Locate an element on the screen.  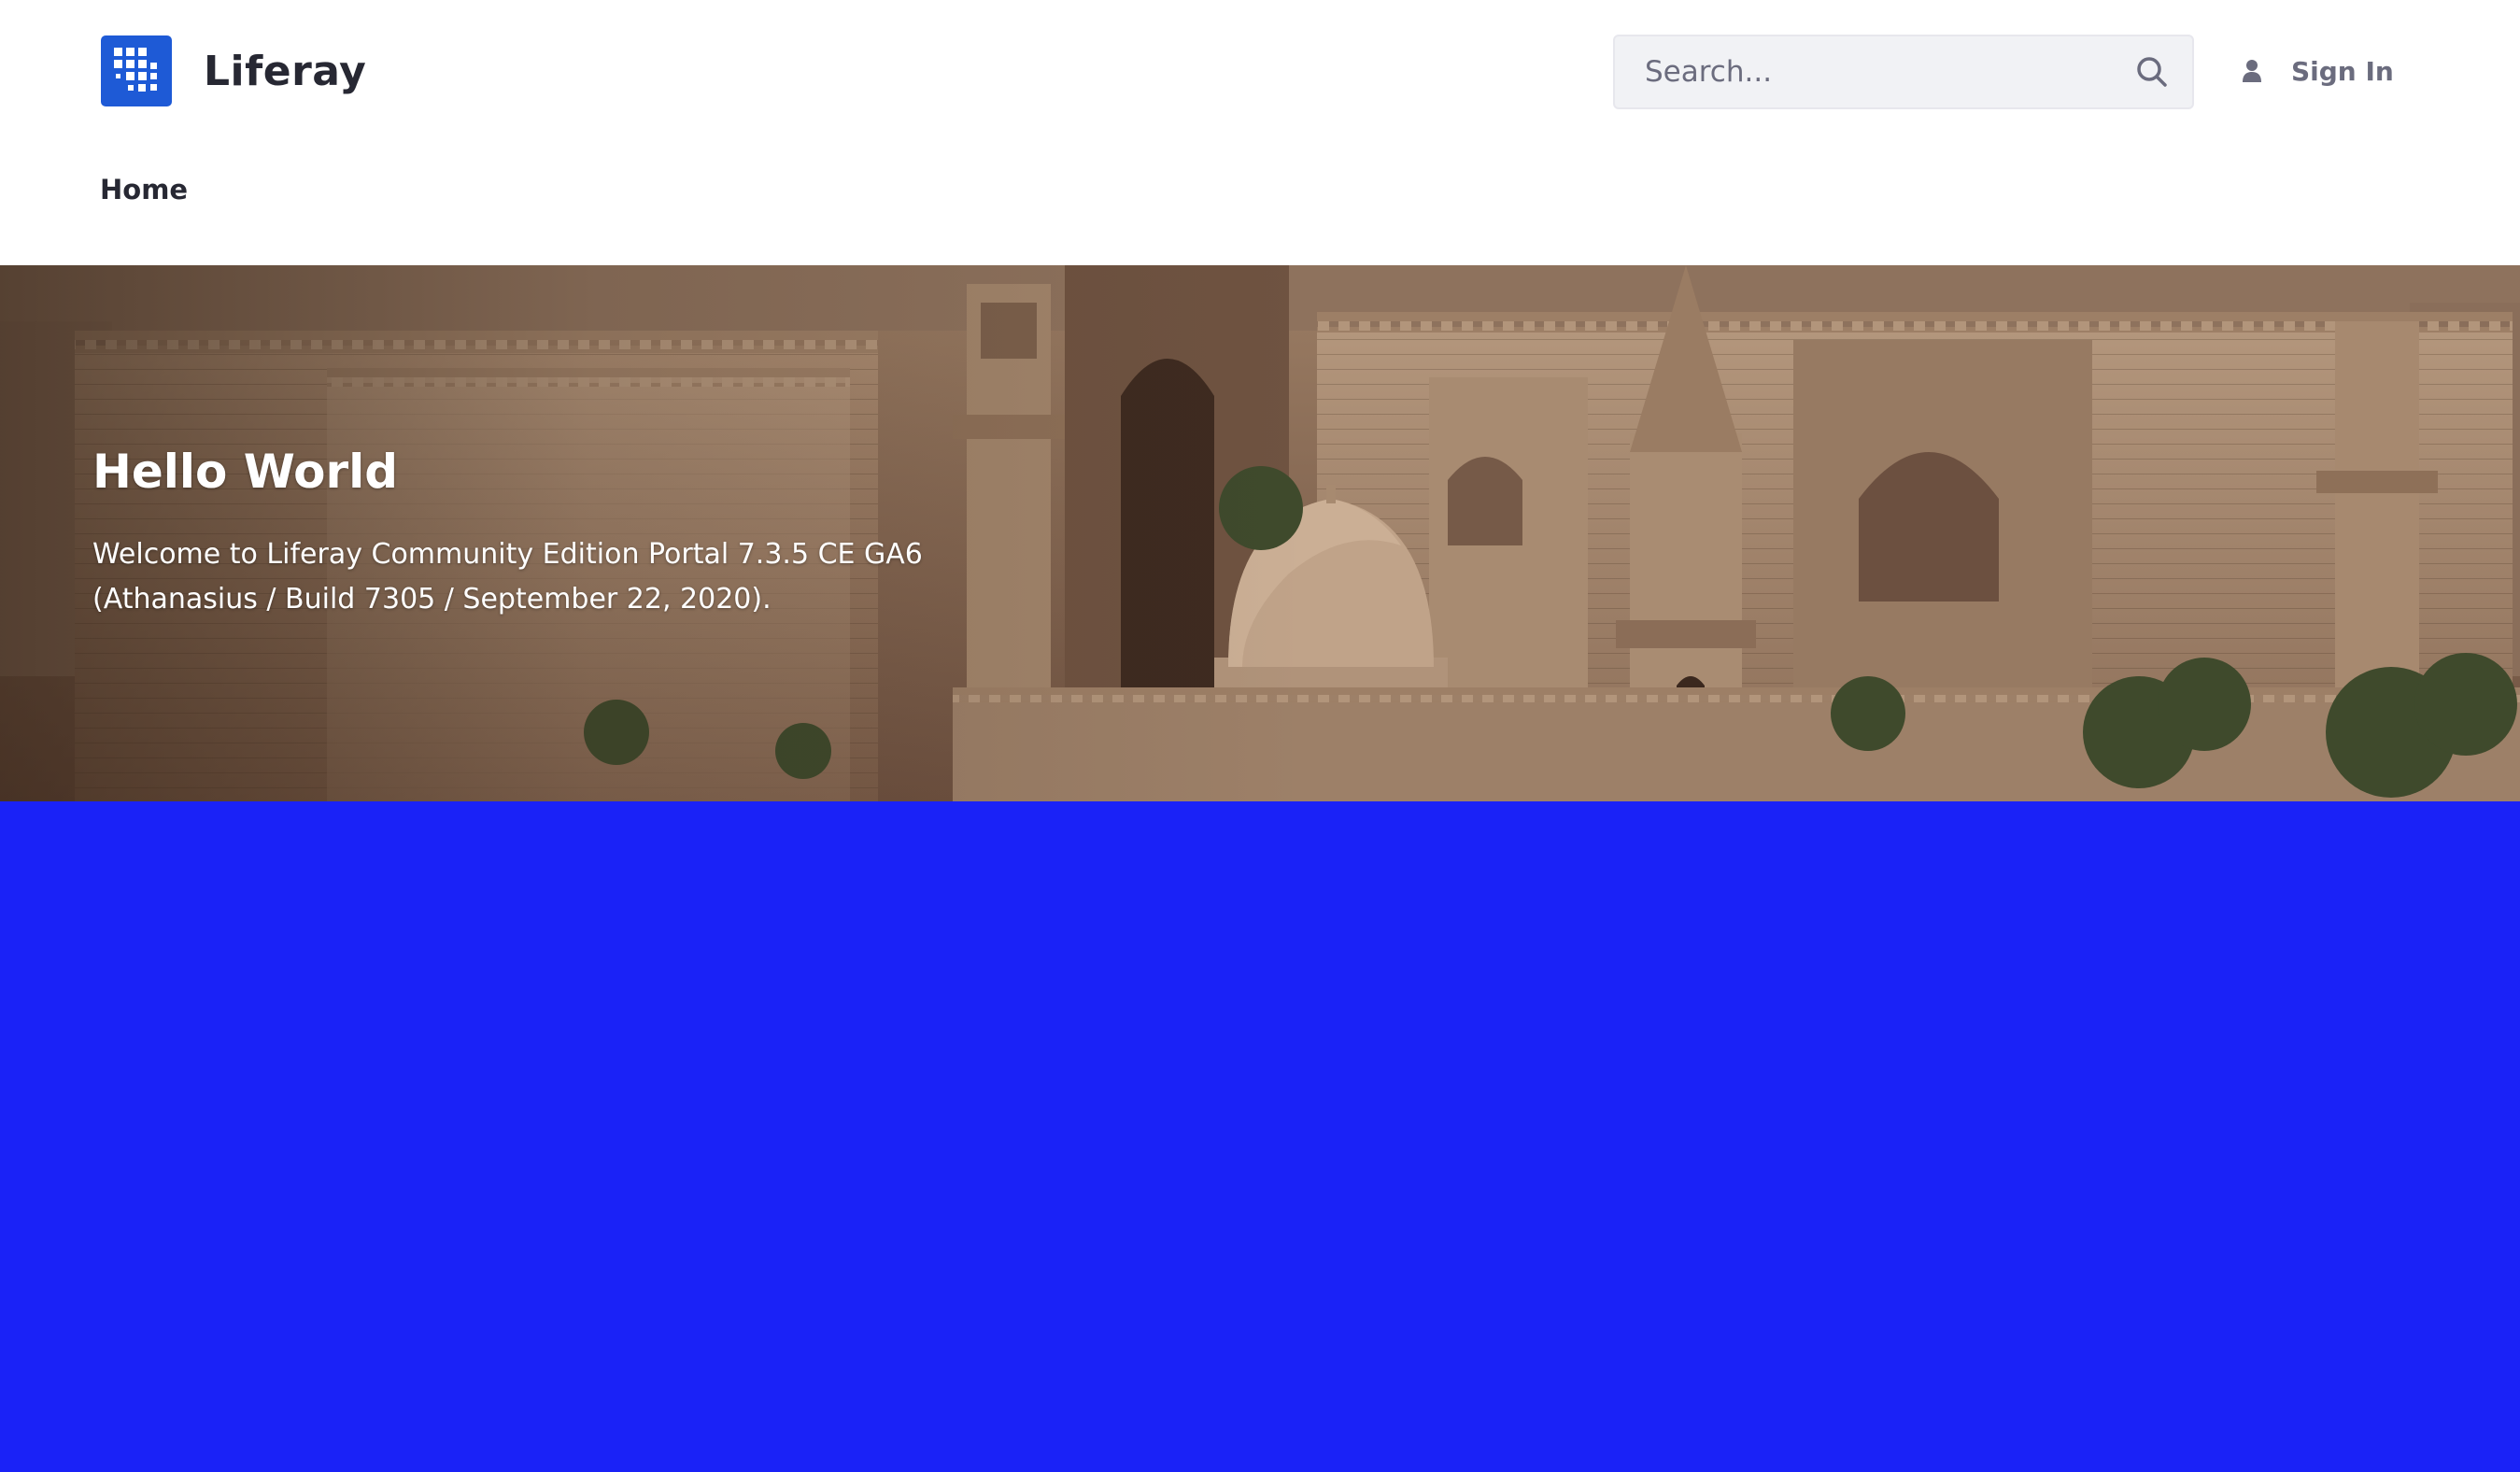
main-navigation: Home is located at coordinates (144, 189).